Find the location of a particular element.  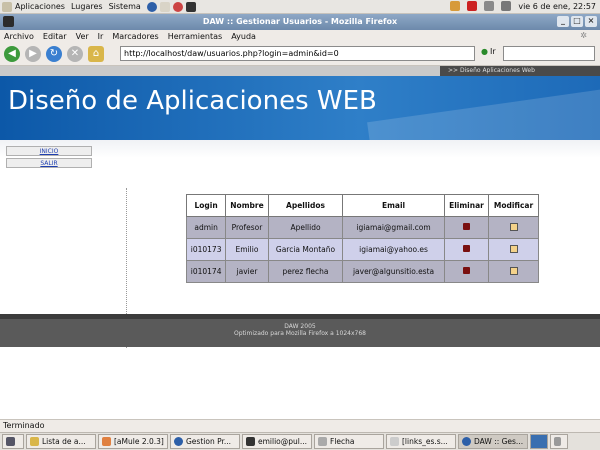

image-icon is located at coordinates (322, 441).